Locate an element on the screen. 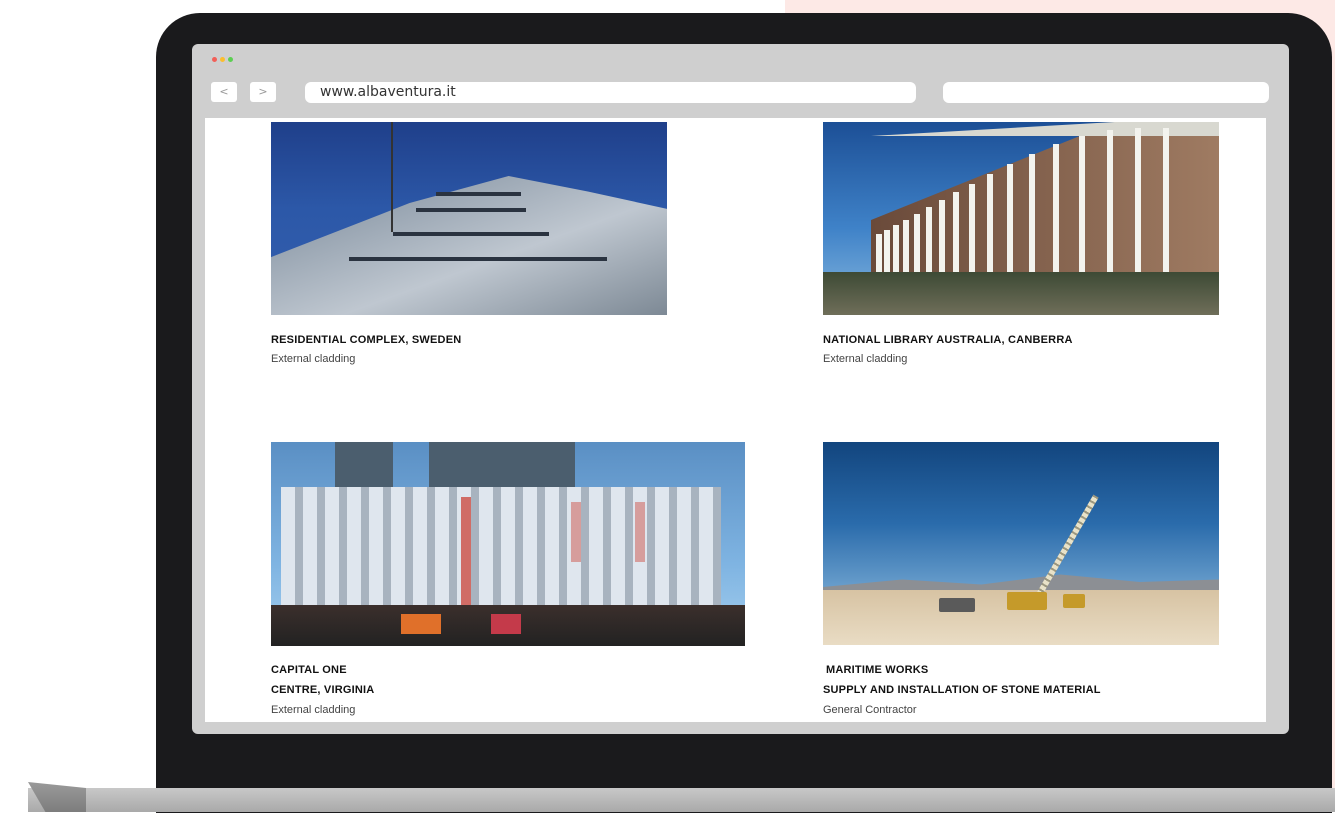 This screenshot has width=1335, height=813. loader is located at coordinates (957, 605).